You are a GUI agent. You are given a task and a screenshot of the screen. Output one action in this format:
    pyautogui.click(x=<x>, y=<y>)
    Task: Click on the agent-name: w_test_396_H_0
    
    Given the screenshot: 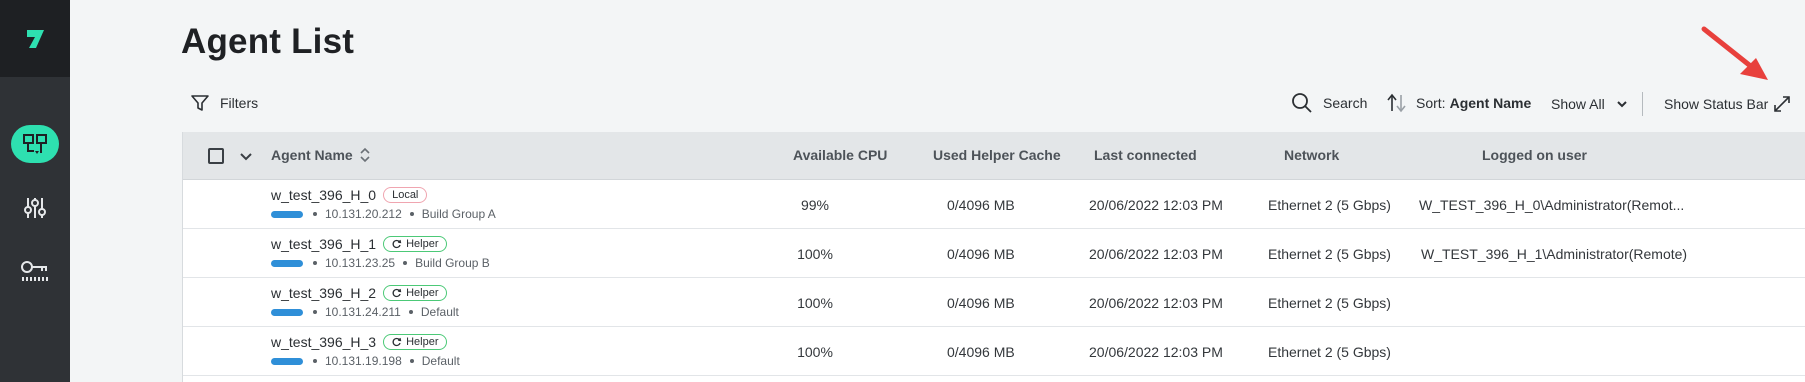 What is the action you would take?
    pyautogui.click(x=324, y=195)
    